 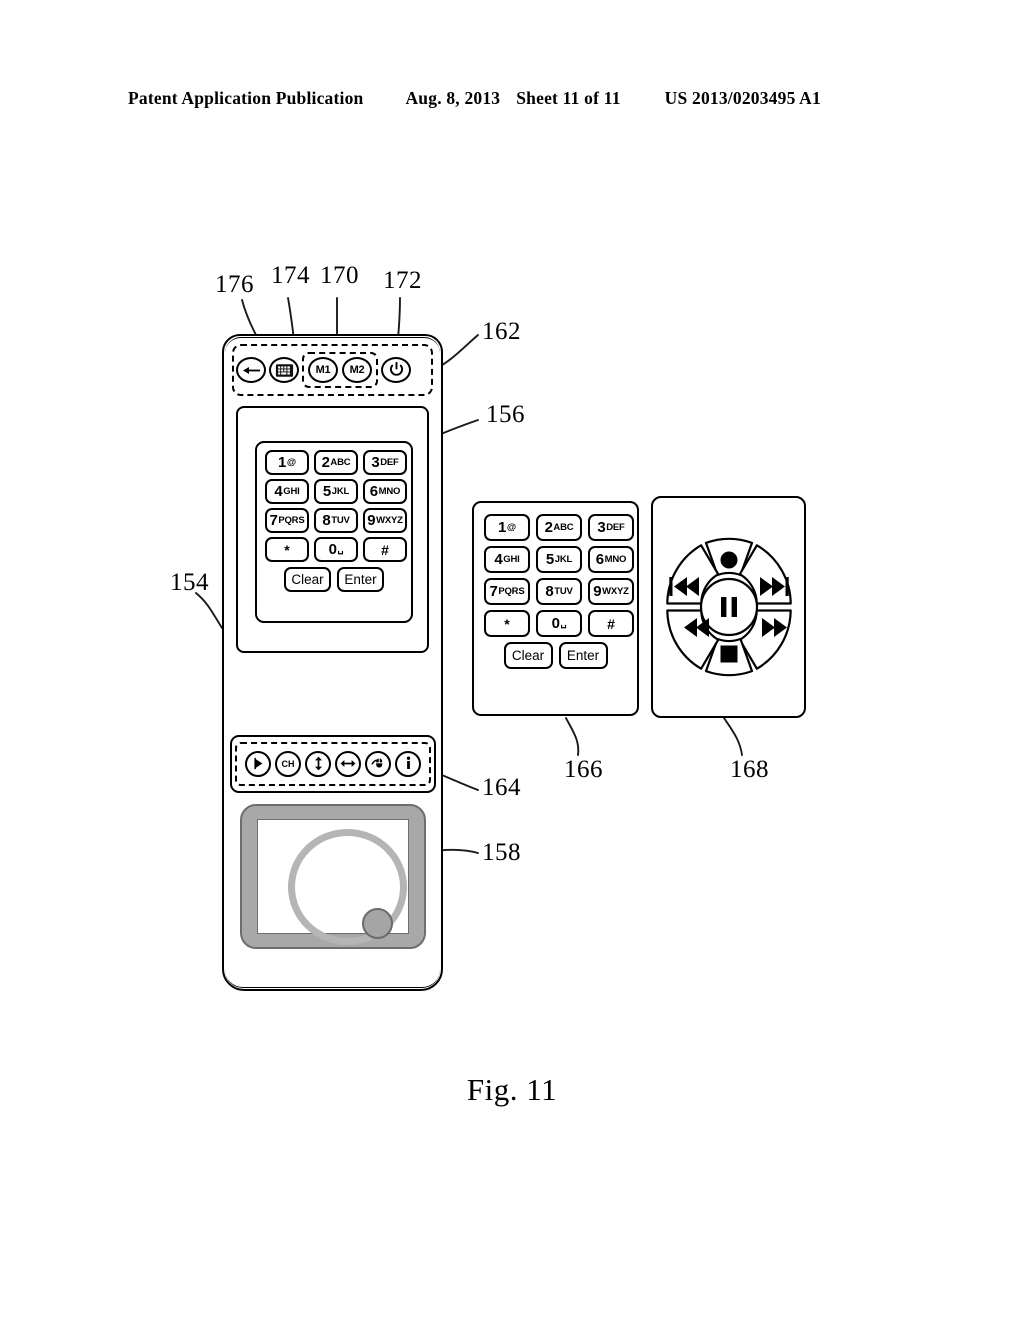 I want to click on alt-key-1: 1 @, so click(x=507, y=527).